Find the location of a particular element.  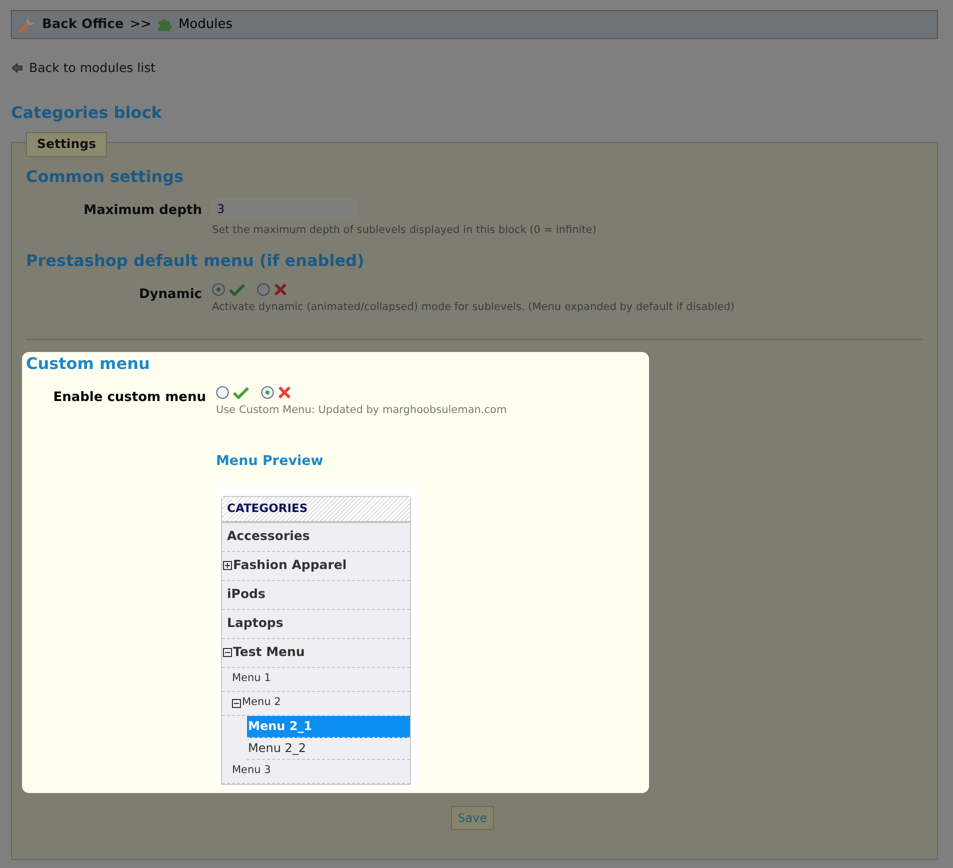

breadcrumb-current: Modules is located at coordinates (205, 25).